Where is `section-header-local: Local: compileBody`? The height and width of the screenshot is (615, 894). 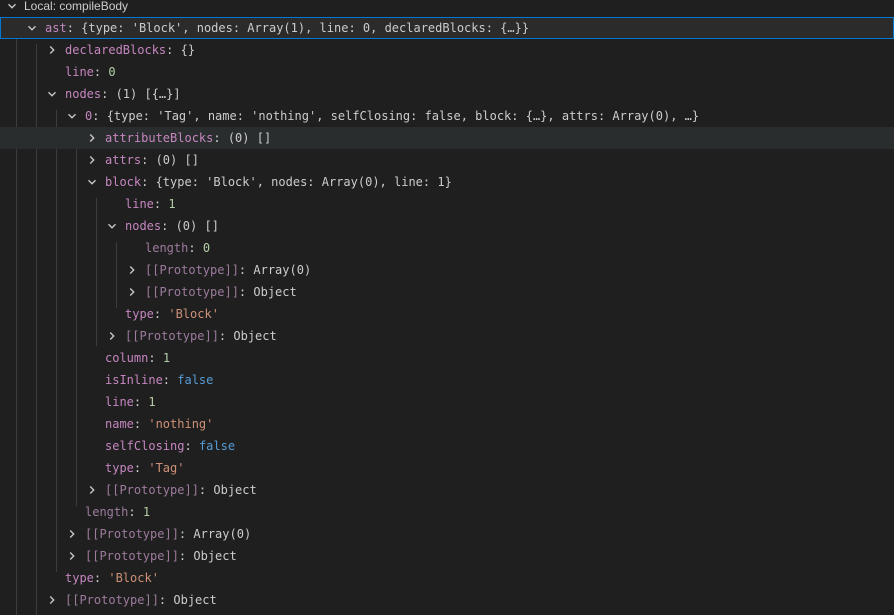 section-header-local: Local: compileBody is located at coordinates (447, 8).